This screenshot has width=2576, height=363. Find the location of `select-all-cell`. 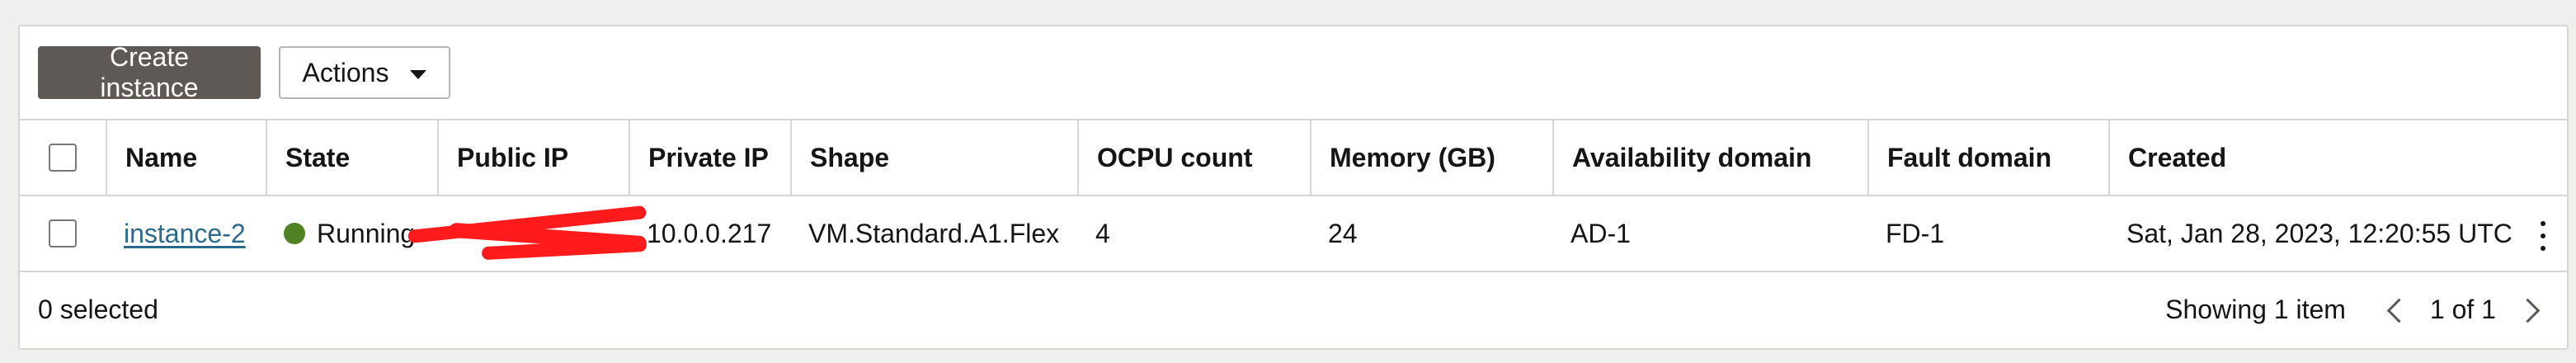

select-all-cell is located at coordinates (63, 157).